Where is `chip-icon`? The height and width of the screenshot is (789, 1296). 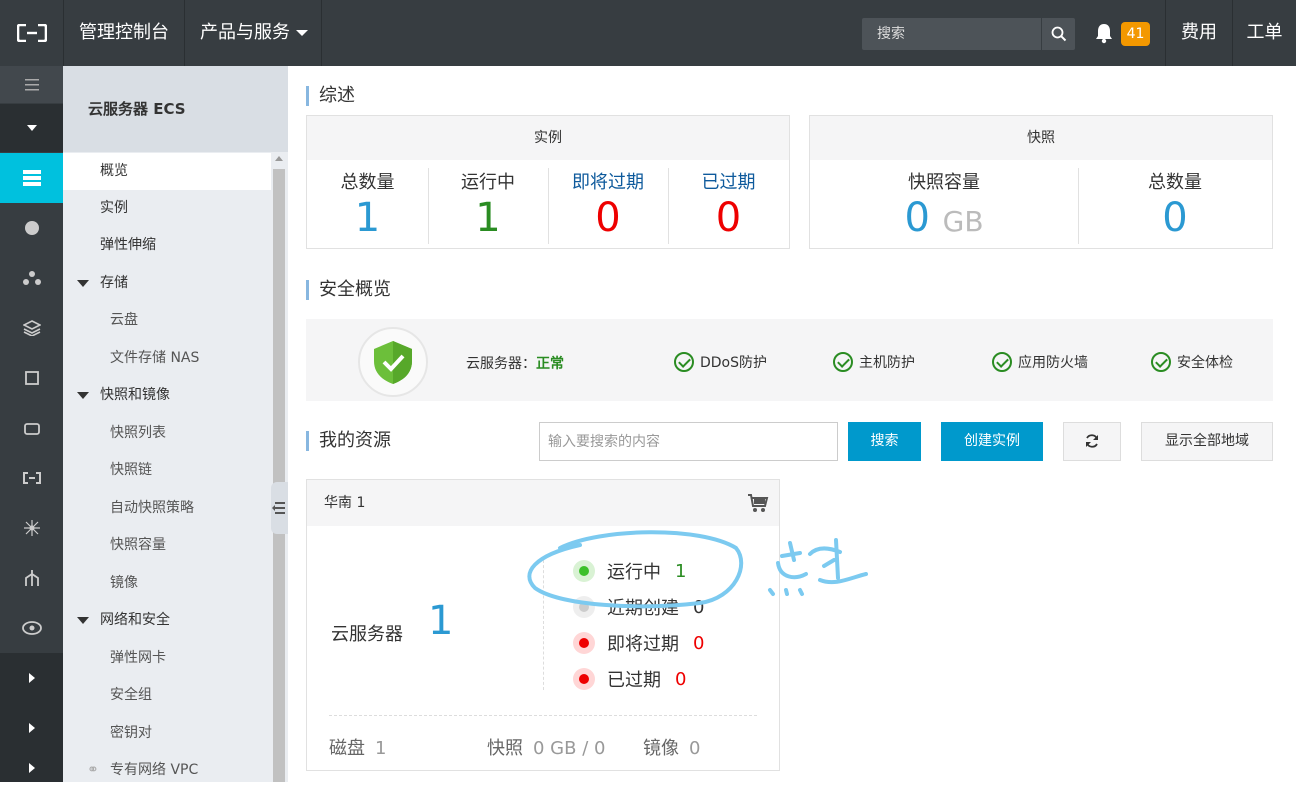 chip-icon is located at coordinates (31, 378).